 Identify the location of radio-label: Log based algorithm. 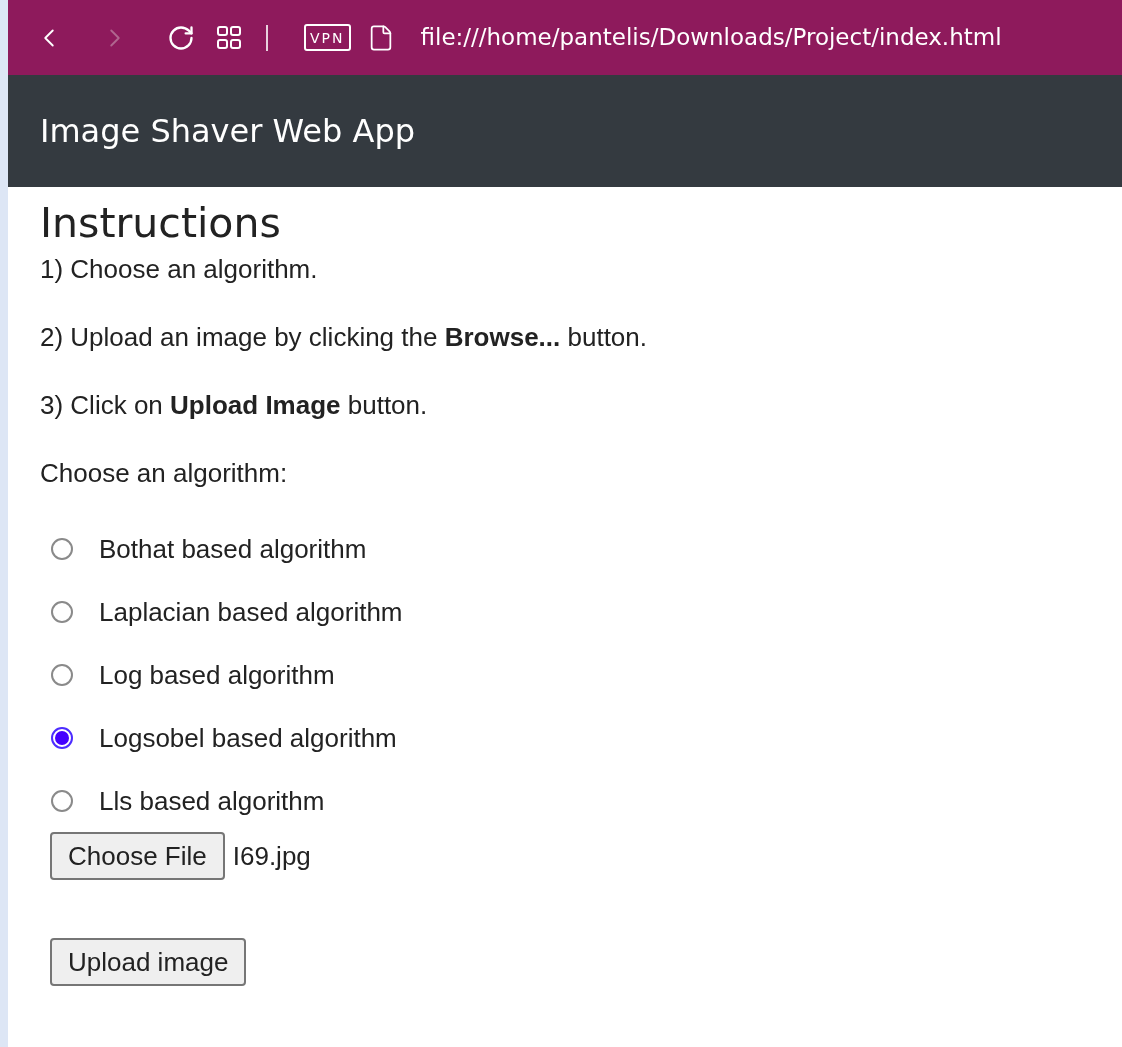
(217, 675).